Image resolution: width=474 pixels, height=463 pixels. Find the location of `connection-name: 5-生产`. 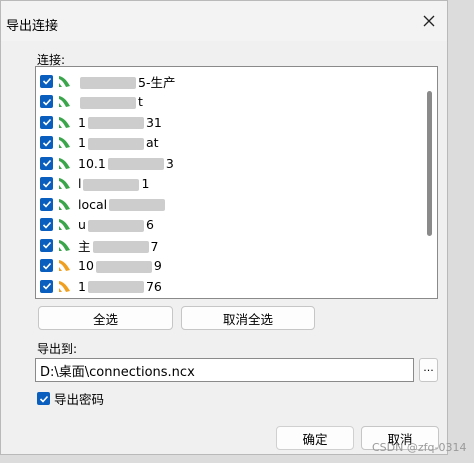

connection-name: 5-生产 is located at coordinates (126, 81).